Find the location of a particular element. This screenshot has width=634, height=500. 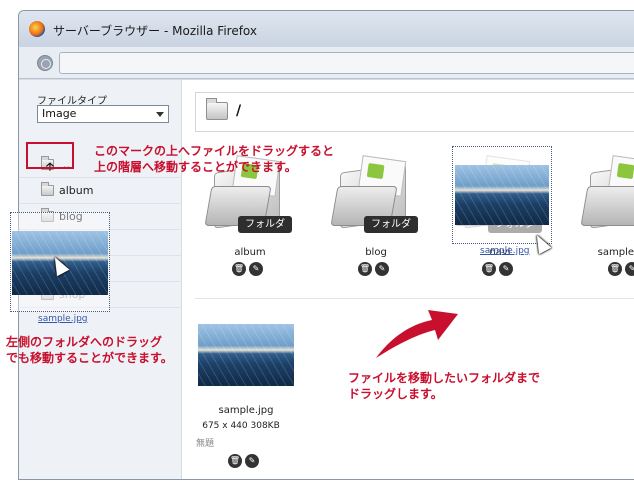

file-actions: 🗑 ✎ is located at coordinates (248, 461).